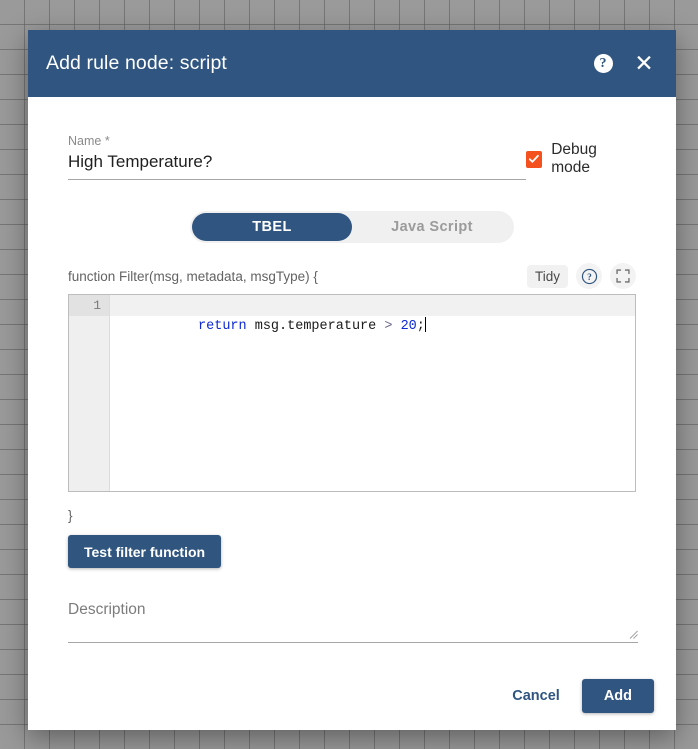 This screenshot has height=749, width=698. What do you see at coordinates (315, 326) in the screenshot?
I see `code-token-identifier: msg.temperature` at bounding box center [315, 326].